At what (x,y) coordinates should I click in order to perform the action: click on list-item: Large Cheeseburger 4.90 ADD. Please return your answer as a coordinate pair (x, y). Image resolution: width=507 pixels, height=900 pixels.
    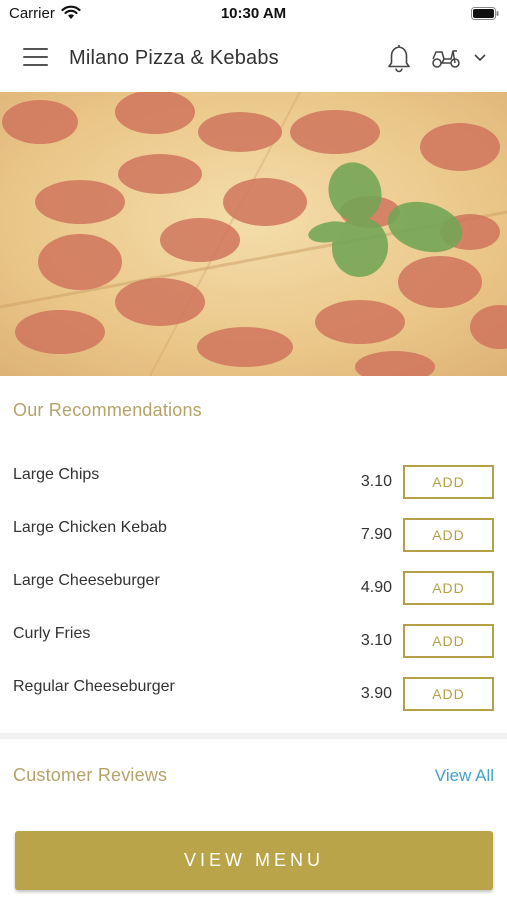
    Looking at the image, I should click on (253, 587).